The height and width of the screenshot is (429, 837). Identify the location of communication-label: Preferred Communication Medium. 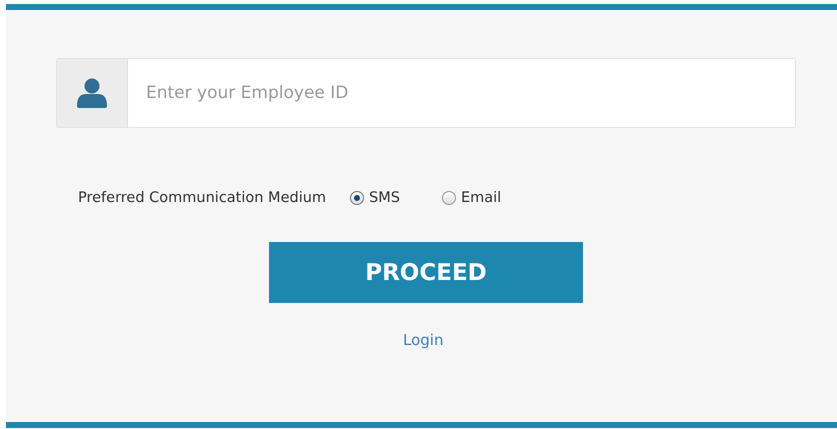
(202, 198).